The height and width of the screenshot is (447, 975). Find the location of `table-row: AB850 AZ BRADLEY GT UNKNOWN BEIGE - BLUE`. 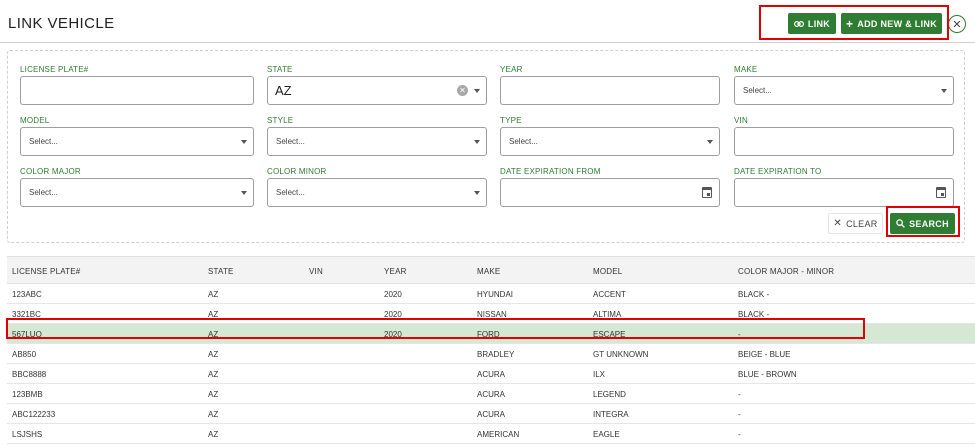

table-row: AB850 AZ BRADLEY GT UNKNOWN BEIGE - BLUE is located at coordinates (491, 354).